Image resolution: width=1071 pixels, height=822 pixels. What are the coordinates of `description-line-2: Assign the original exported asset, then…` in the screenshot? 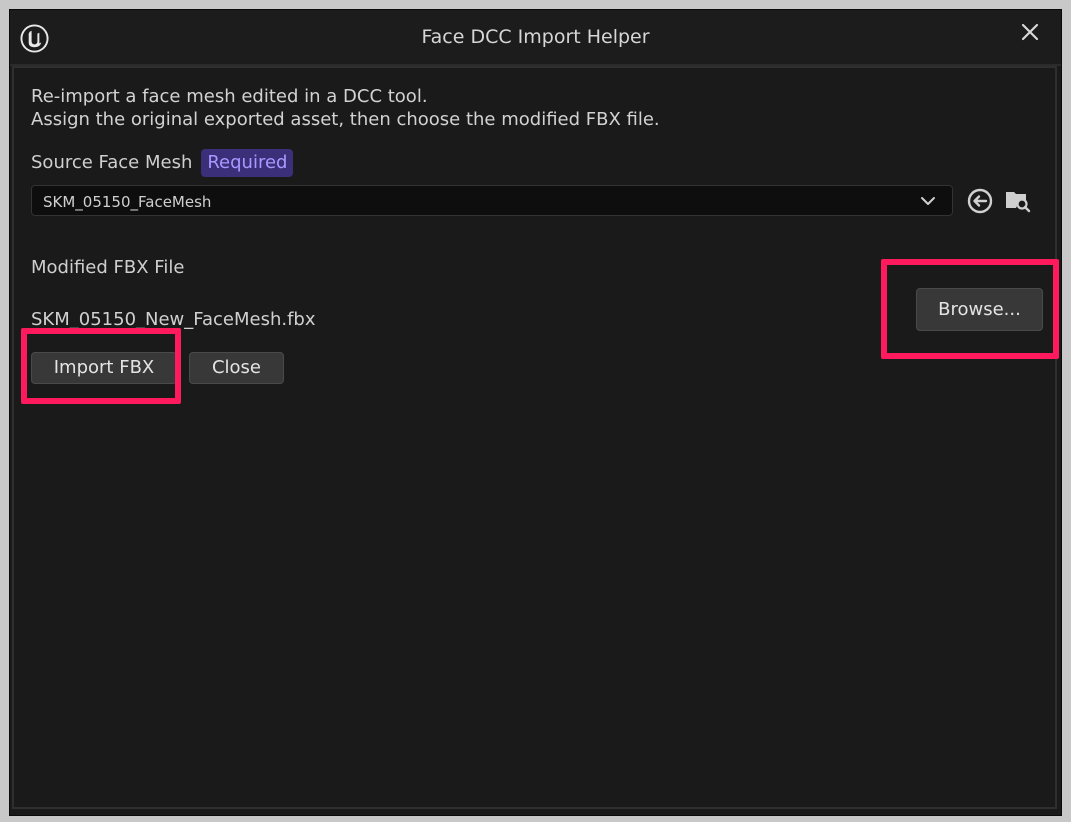 It's located at (345, 119).